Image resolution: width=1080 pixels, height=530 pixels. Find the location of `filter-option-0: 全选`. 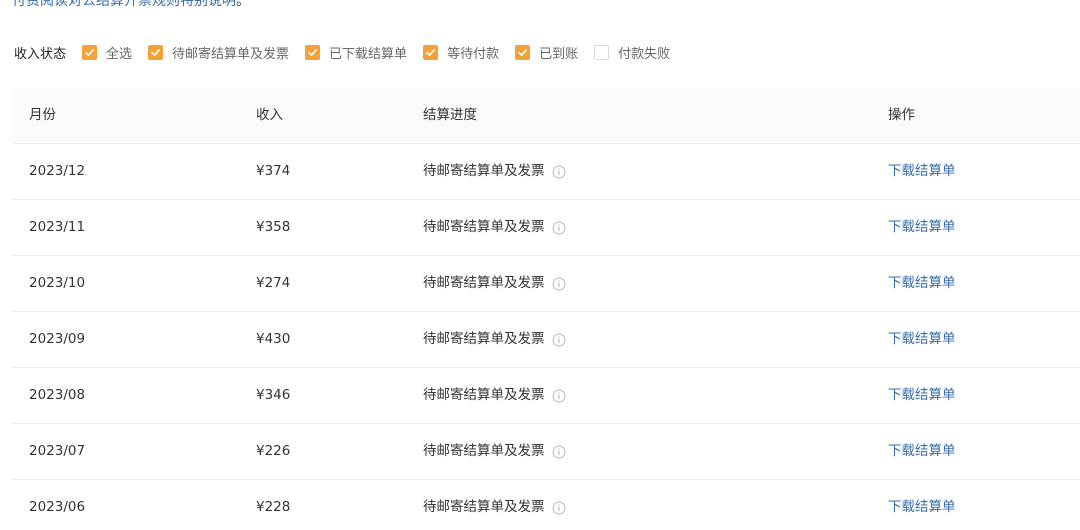

filter-option-0: 全选 is located at coordinates (107, 52).